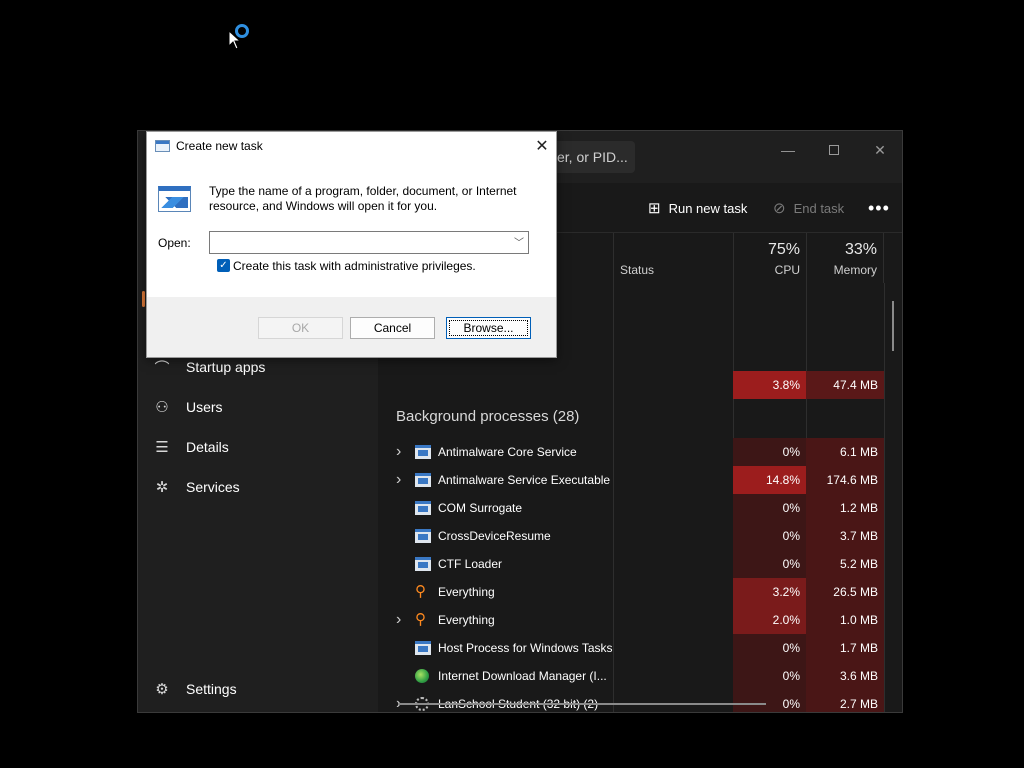 This screenshot has height=768, width=1024. Describe the element at coordinates (507, 452) in the screenshot. I see `process-name: Antimalware Core Service` at that location.